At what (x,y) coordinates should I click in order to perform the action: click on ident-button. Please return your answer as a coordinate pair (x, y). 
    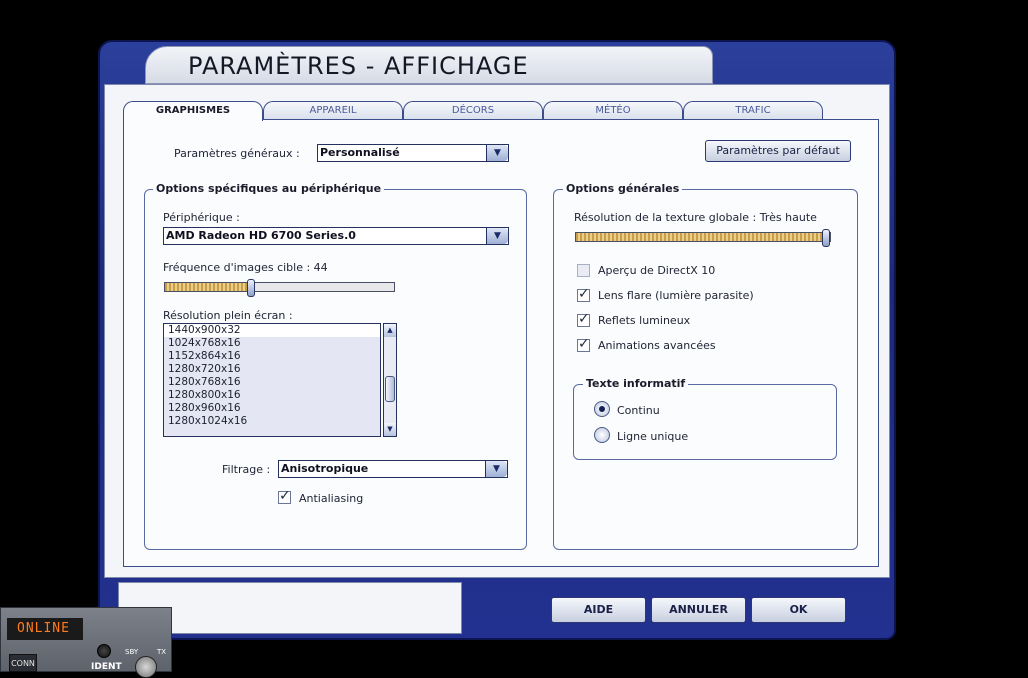
    Looking at the image, I should click on (104, 651).